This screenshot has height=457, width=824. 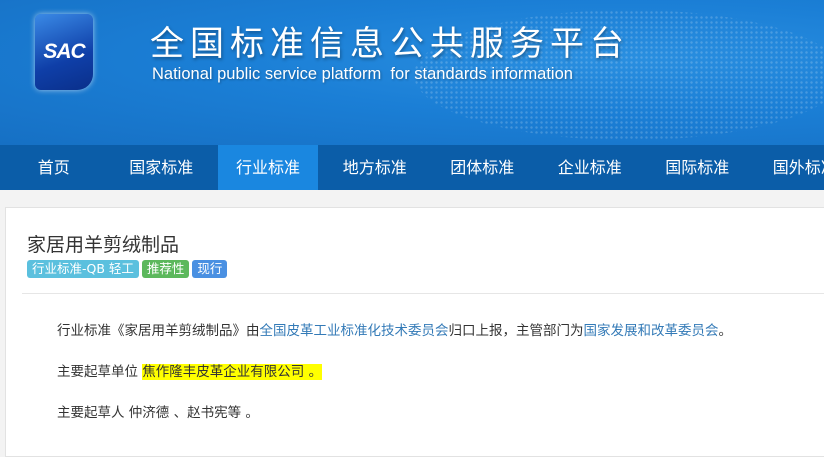 What do you see at coordinates (375, 167) in the screenshot?
I see `nav-local: 地方标准` at bounding box center [375, 167].